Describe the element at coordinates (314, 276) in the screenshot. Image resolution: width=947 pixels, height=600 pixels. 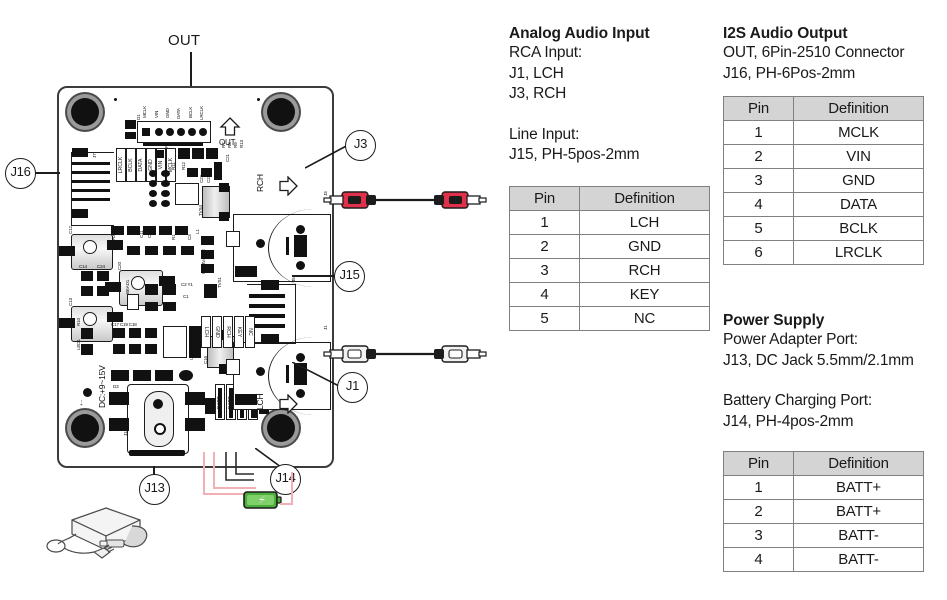
I see `j15-leader-line` at that location.